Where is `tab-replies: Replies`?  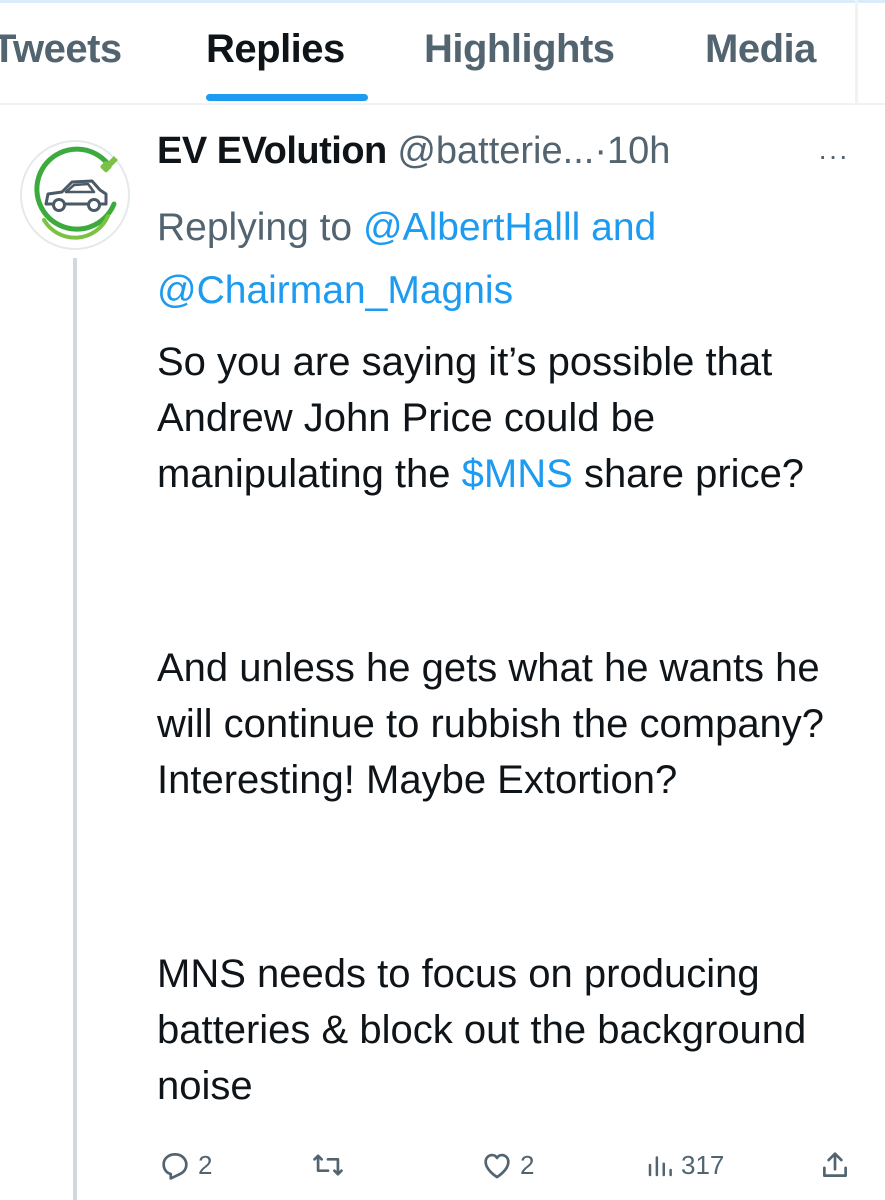
tab-replies: Replies is located at coordinates (275, 49).